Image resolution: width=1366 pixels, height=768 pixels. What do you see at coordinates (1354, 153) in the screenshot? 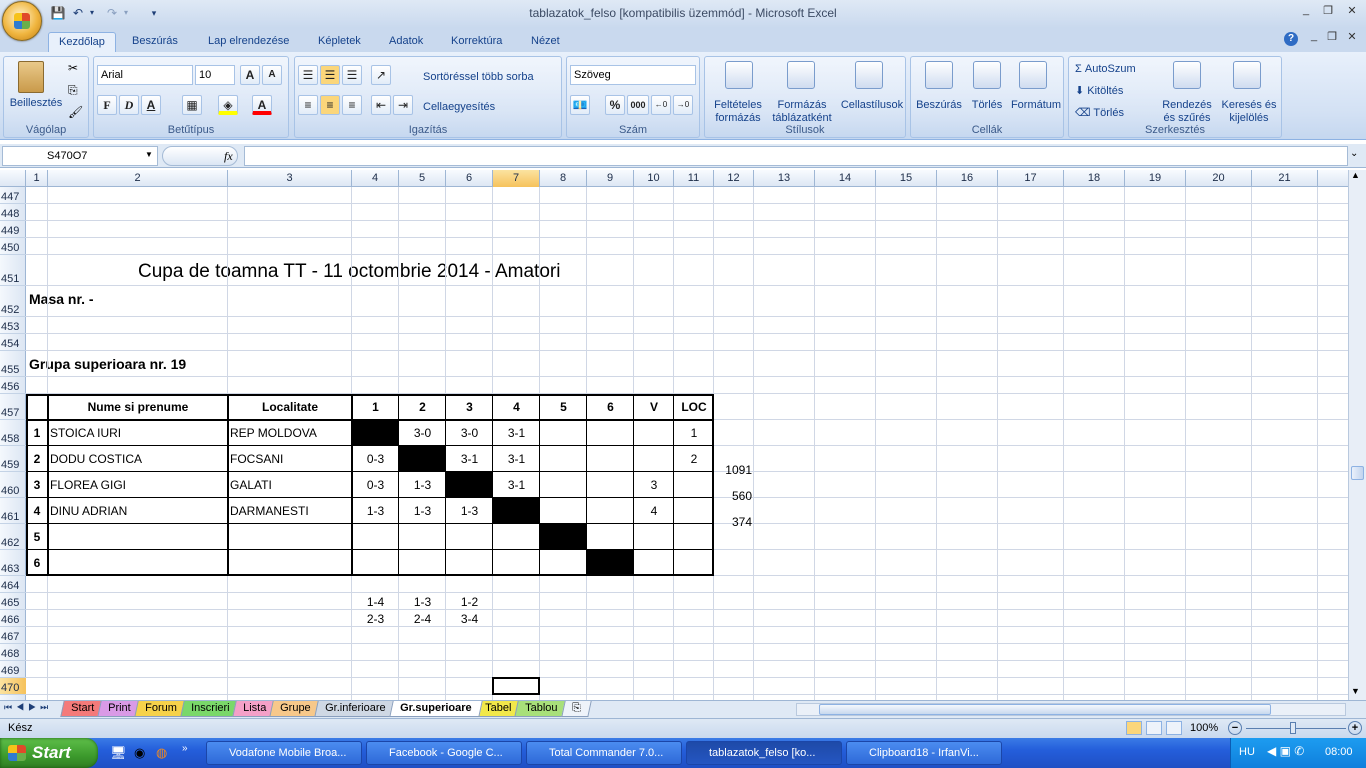
I see `expand-formula-bar-icon: ⌄` at bounding box center [1354, 153].